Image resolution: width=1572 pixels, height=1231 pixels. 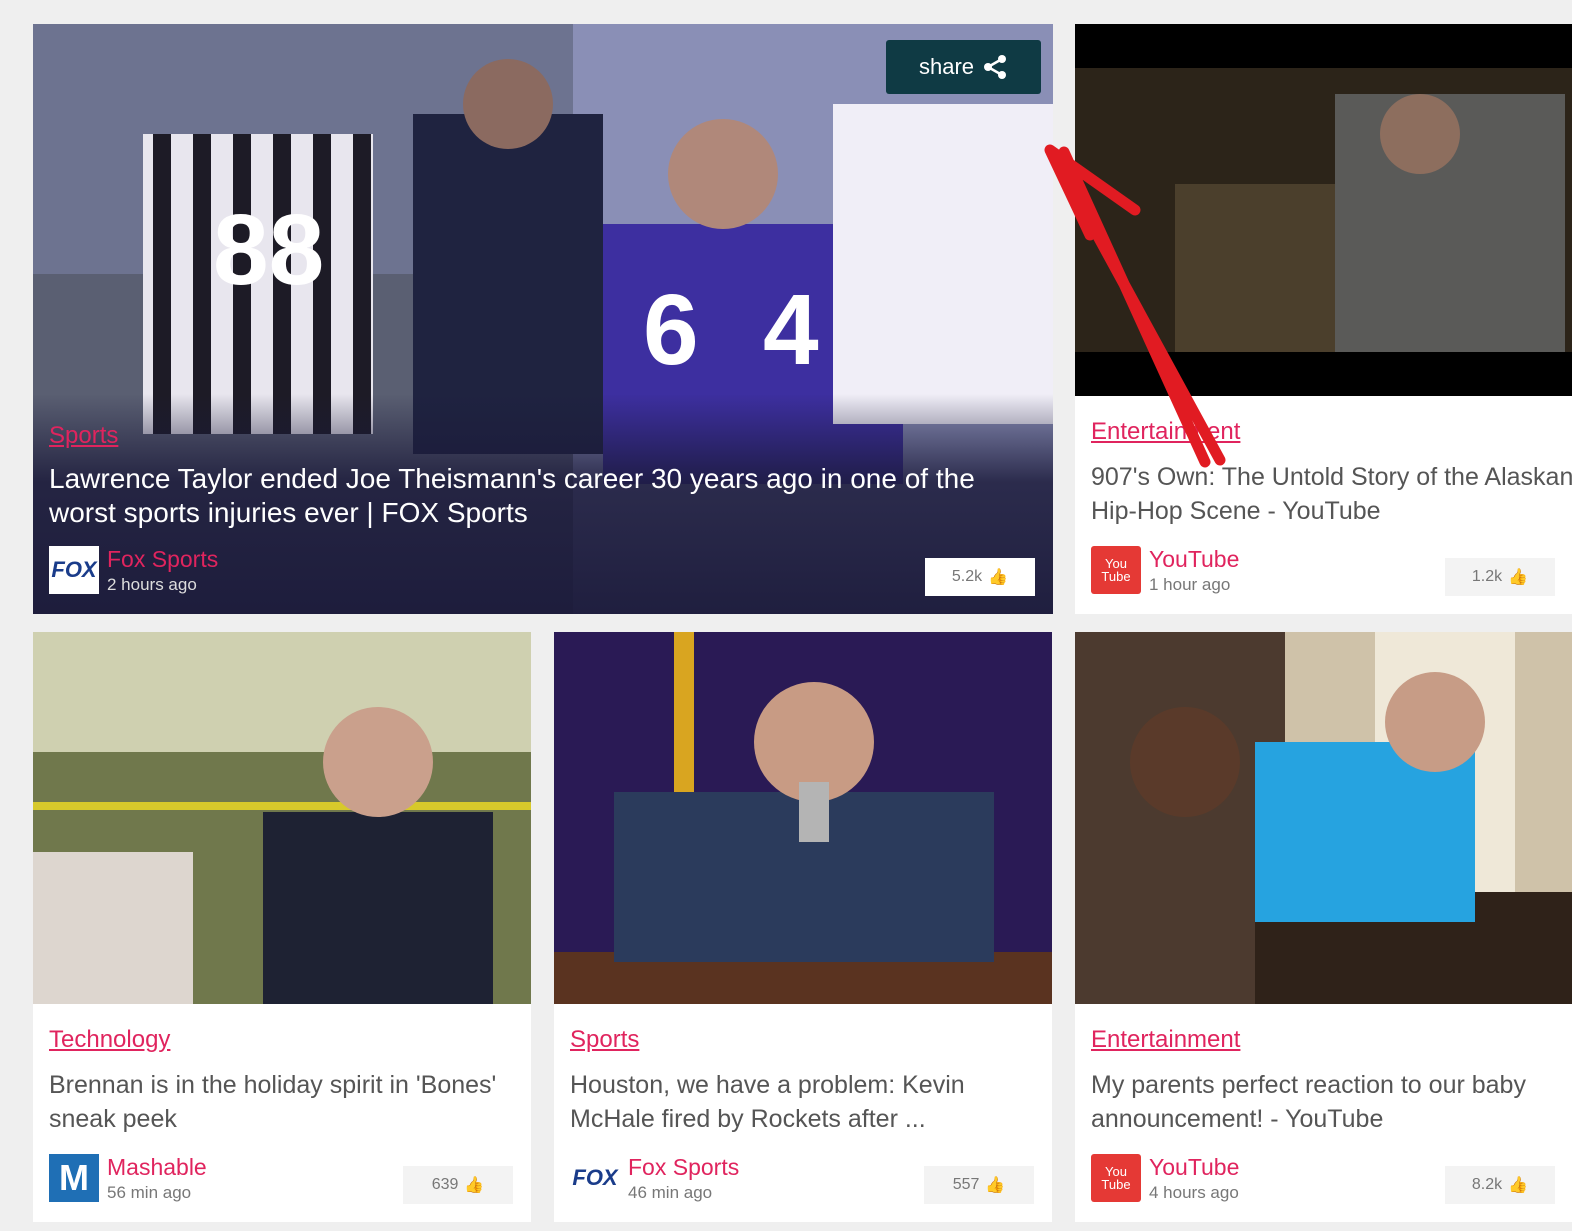 What do you see at coordinates (967, 576) in the screenshot?
I see `like-count: 5.2k` at bounding box center [967, 576].